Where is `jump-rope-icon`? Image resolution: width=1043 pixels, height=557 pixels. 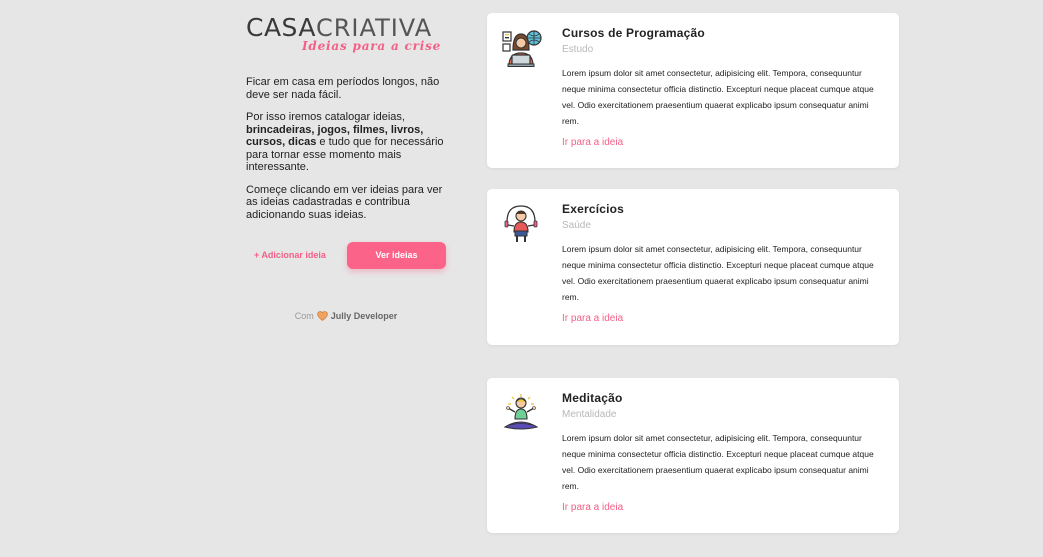
jump-rope-icon is located at coordinates (521, 223).